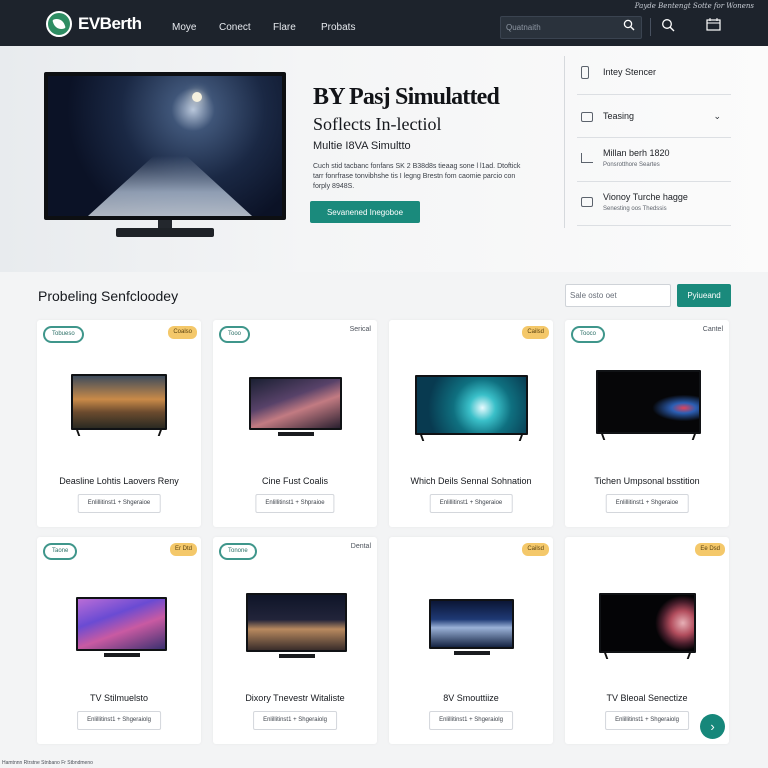  What do you see at coordinates (295, 698) in the screenshot?
I see `product-title: Dixory Tnevestr Witaliste` at bounding box center [295, 698].